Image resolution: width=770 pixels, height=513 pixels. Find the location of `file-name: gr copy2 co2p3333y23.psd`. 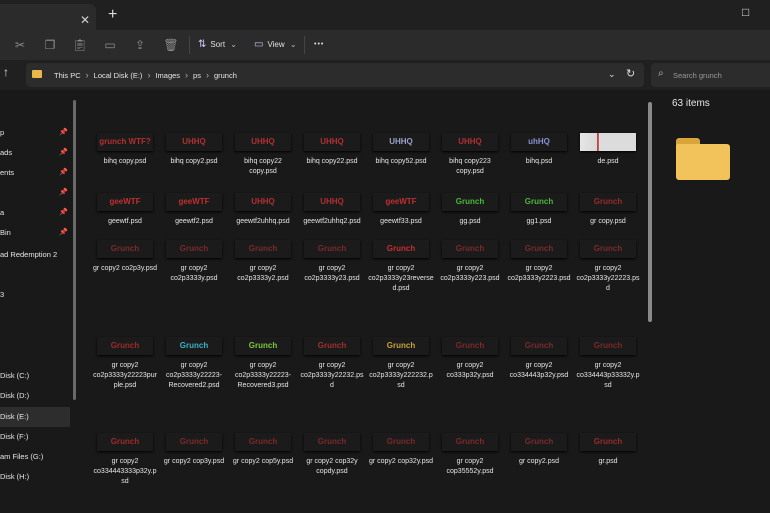

file-name: gr copy2 co2p3333y23.psd is located at coordinates (332, 274).